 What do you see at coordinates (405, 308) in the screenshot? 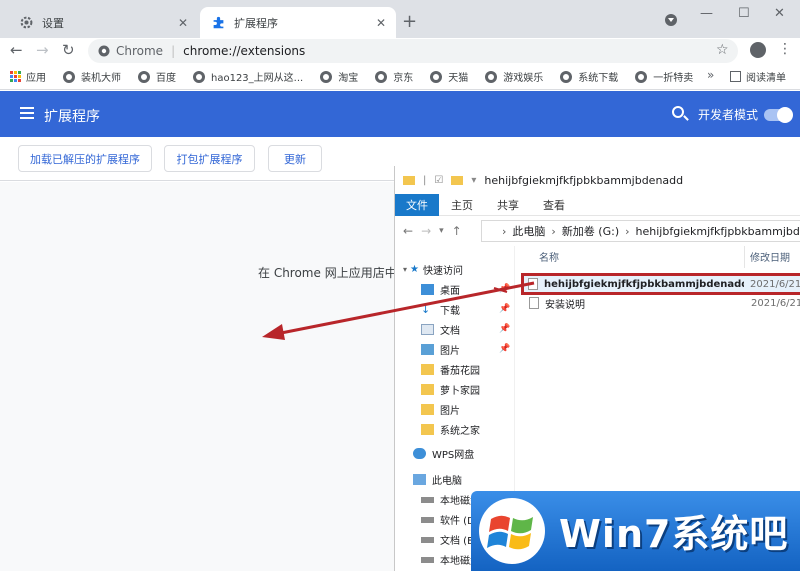
I see `arrow-line` at bounding box center [405, 308].